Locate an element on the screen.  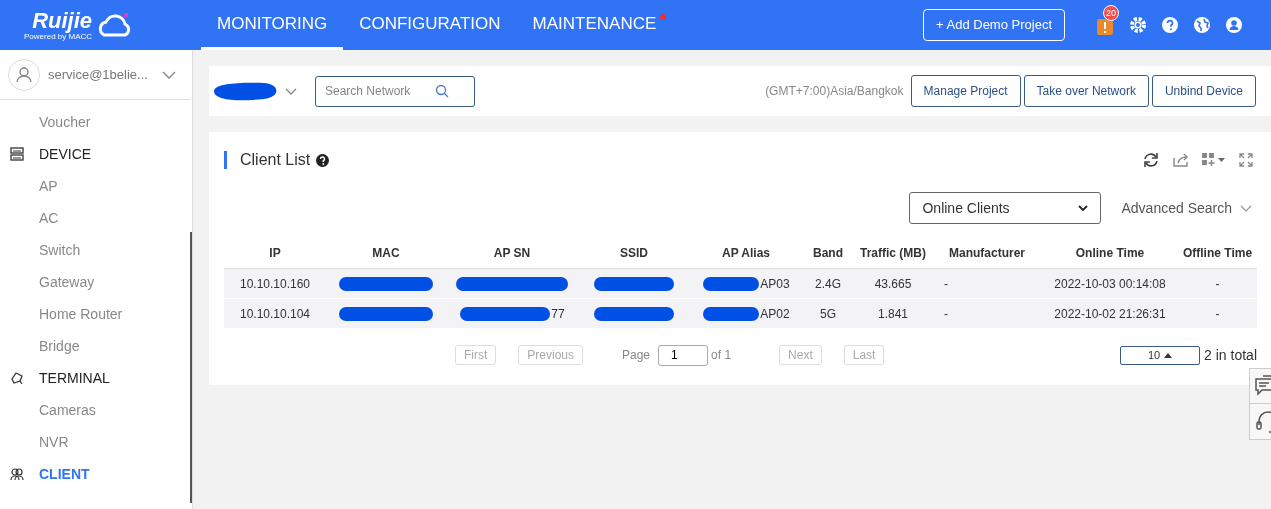
logo-wordmark: Ruijie is located at coordinates (62, 20).